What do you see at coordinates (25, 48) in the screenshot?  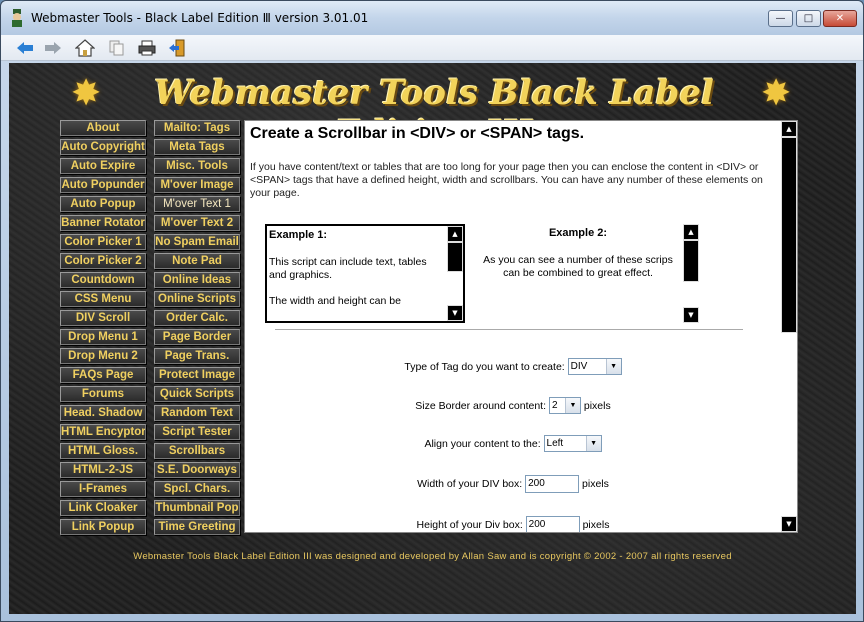 I see `back-arrow-icon` at bounding box center [25, 48].